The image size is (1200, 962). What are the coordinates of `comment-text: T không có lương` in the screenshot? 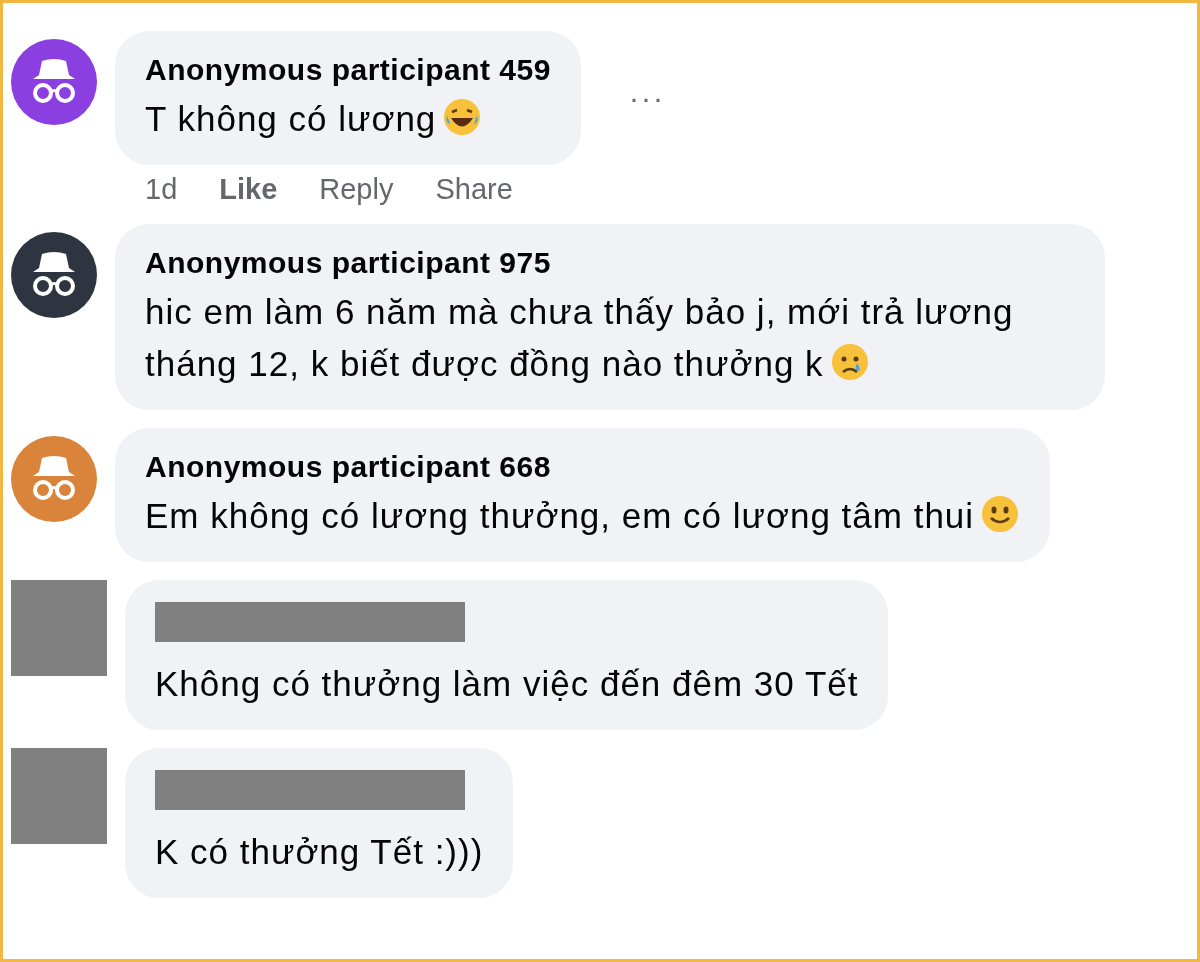 It's located at (348, 119).